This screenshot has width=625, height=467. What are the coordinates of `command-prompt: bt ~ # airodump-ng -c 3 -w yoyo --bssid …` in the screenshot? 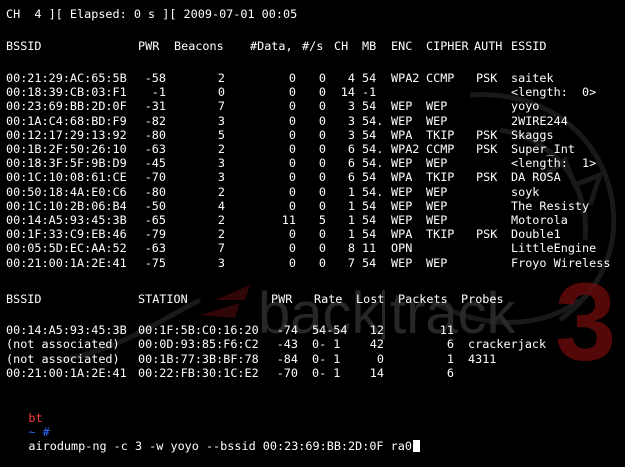 It's located at (210, 425).